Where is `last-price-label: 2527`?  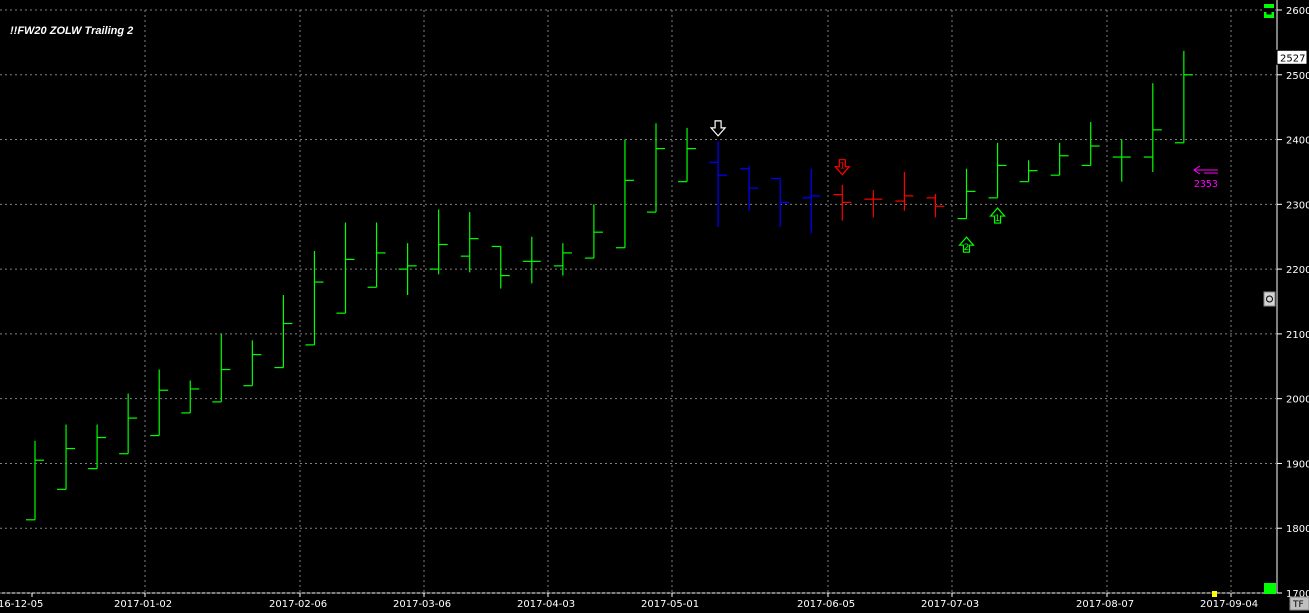
last-price-label: 2527 is located at coordinates (1292, 58).